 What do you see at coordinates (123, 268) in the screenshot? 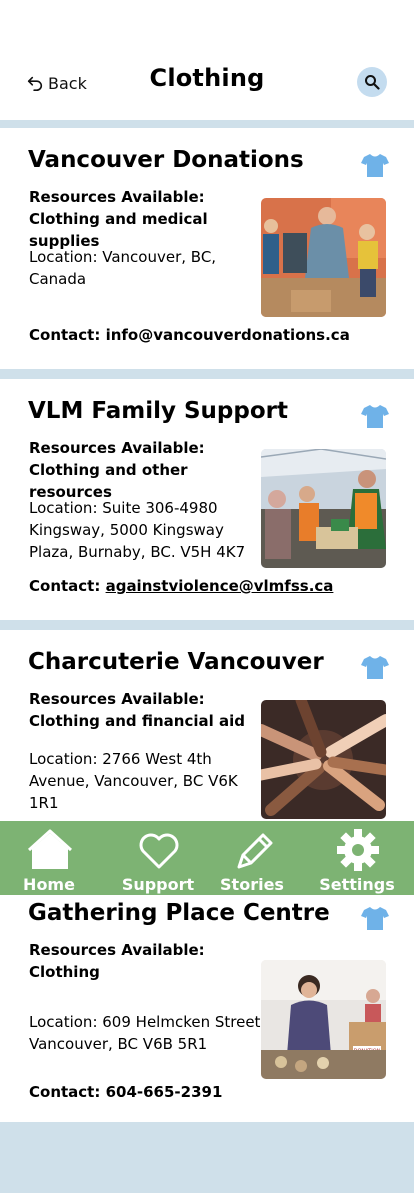
I see `location-text: Location: Vancouver, BC, Canada` at bounding box center [123, 268].